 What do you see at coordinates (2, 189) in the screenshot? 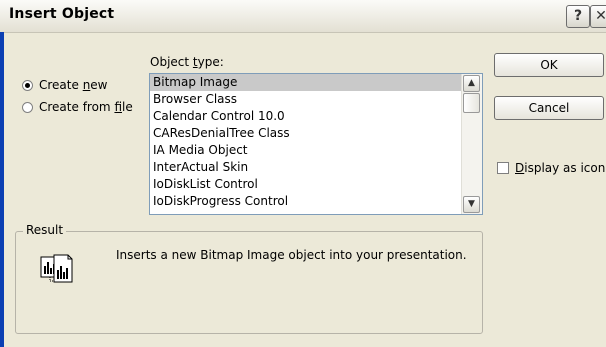
I see `dialog-border` at bounding box center [2, 189].